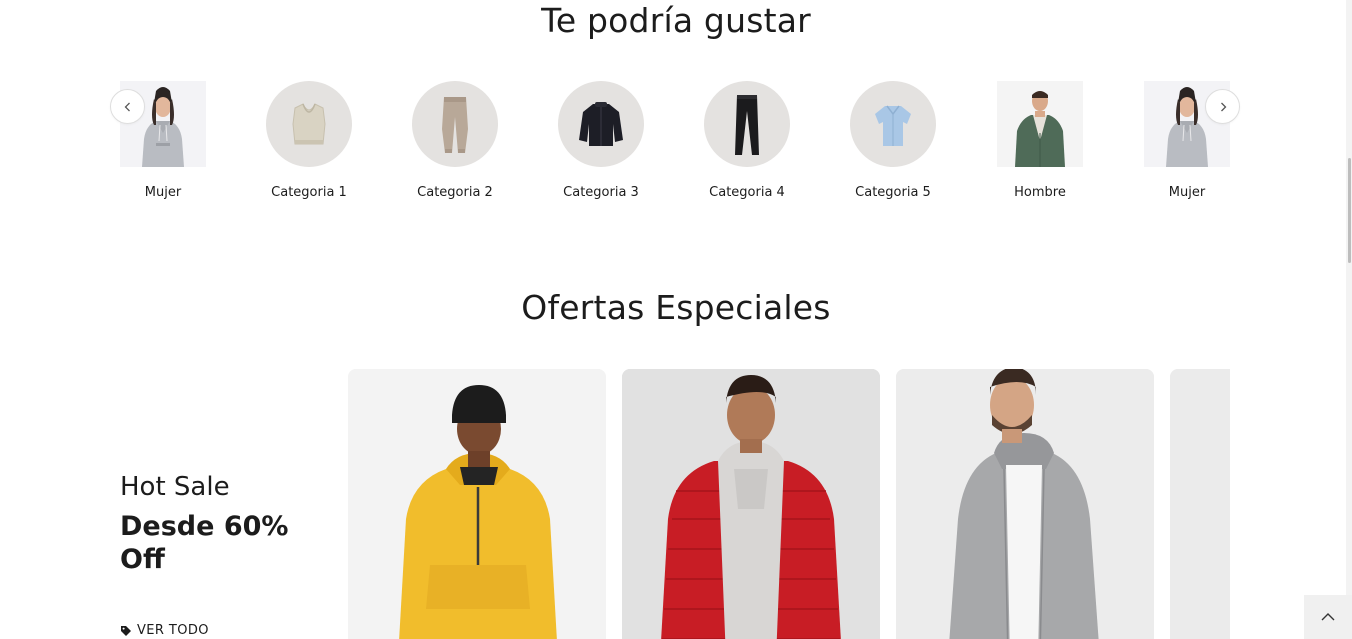 The image size is (1352, 639). I want to click on category-label: Categoria 1, so click(309, 192).